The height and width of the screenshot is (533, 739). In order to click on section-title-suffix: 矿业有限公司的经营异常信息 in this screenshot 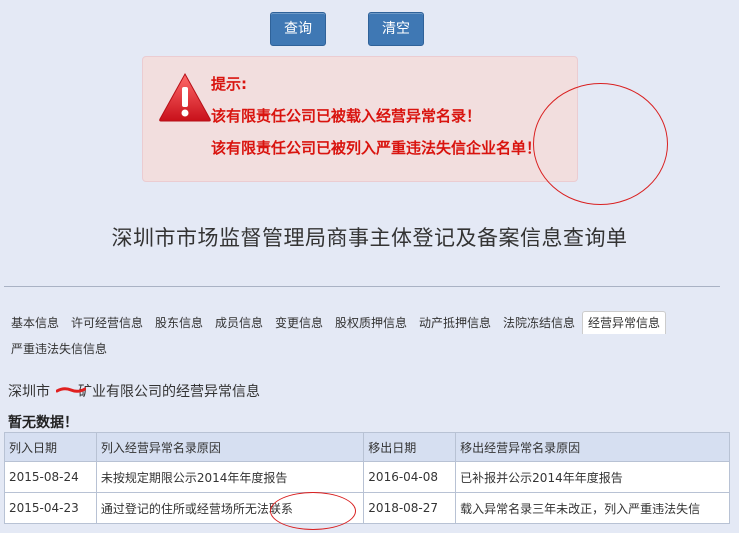, I will do `click(169, 392)`.